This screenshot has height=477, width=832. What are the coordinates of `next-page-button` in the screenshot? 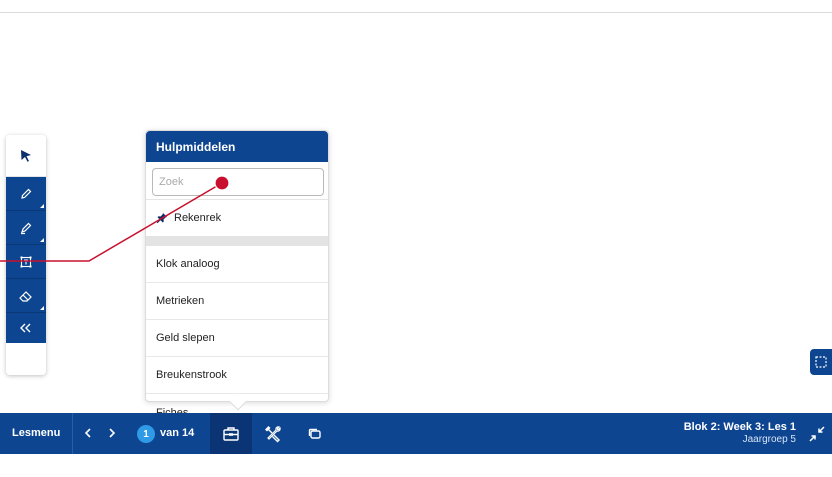 It's located at (112, 433).